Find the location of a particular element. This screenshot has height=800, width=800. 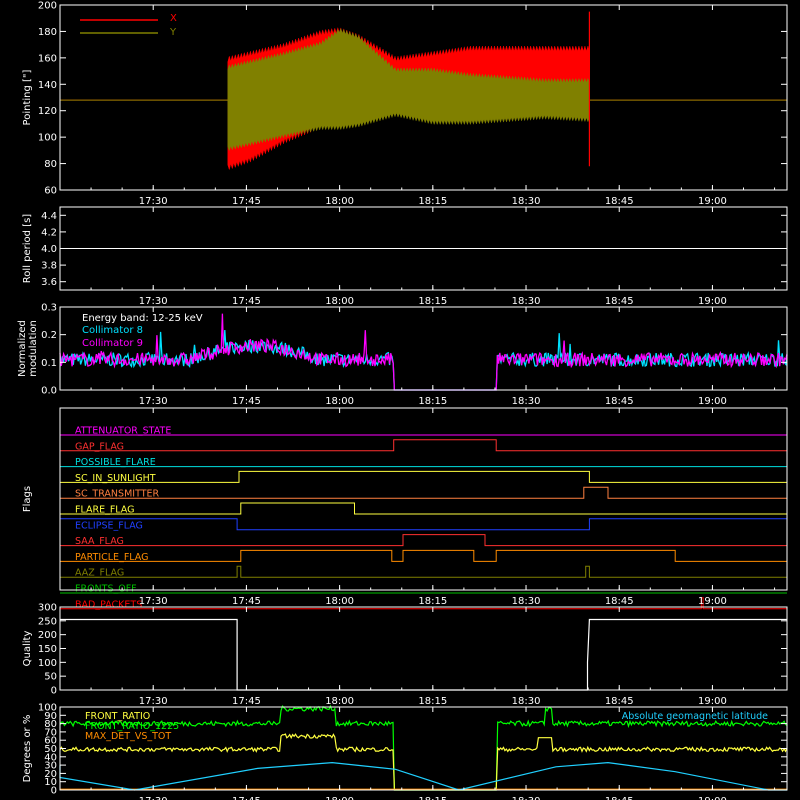

y-tick-label: 0.2 is located at coordinates (49, 335).